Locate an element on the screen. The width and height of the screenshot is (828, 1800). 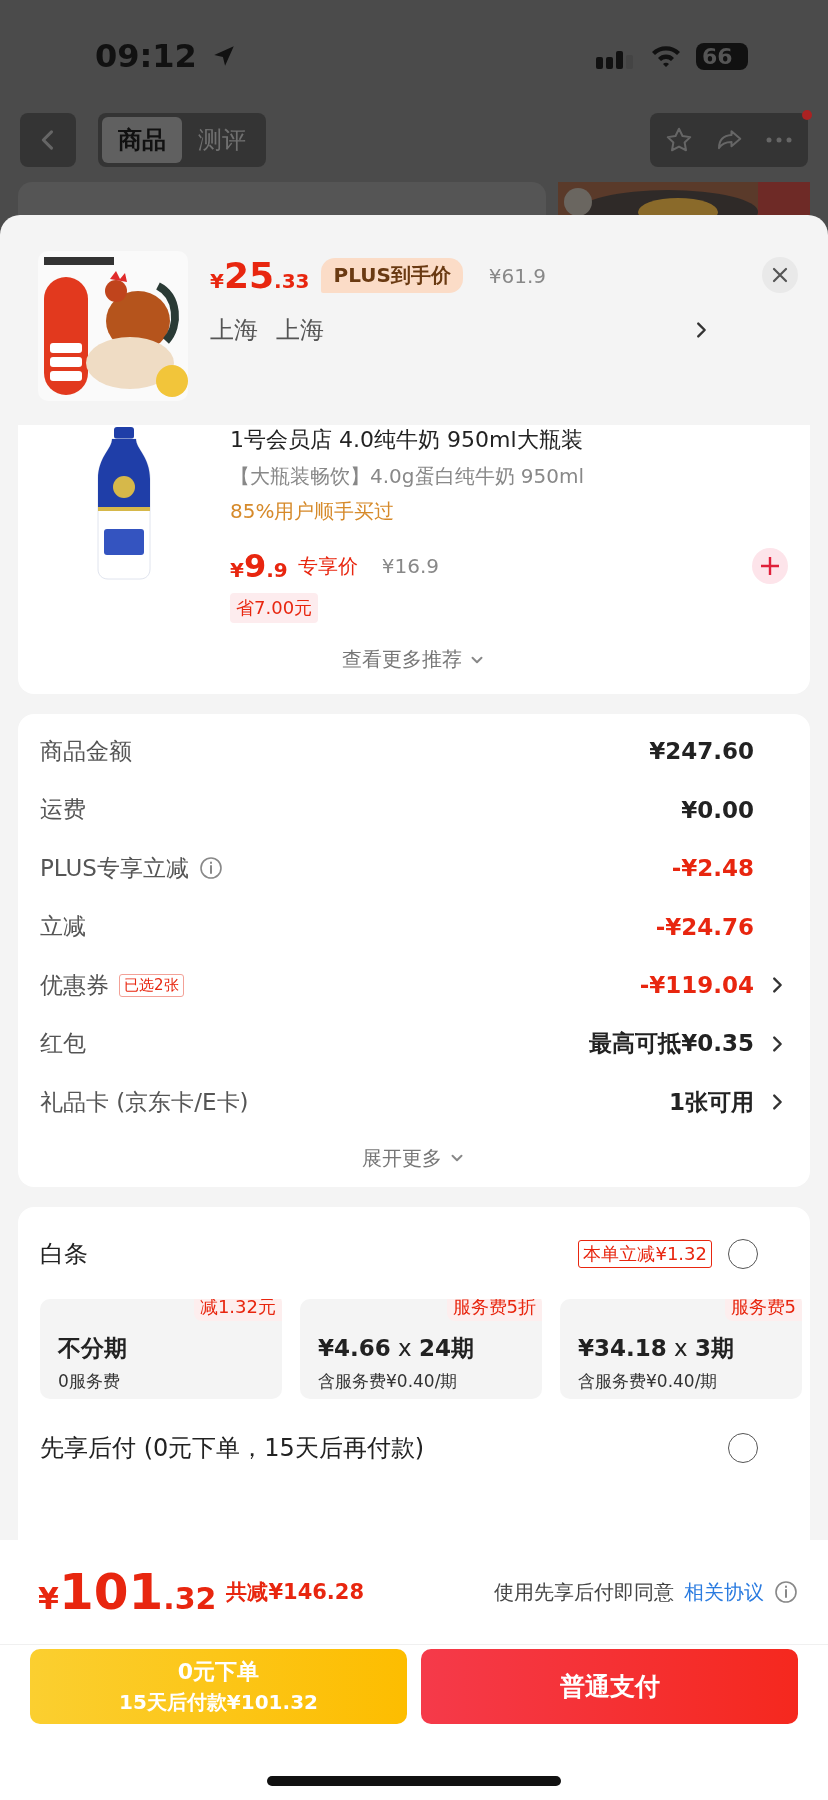
expand-more-link: 展开更多 is located at coordinates (414, 1158).